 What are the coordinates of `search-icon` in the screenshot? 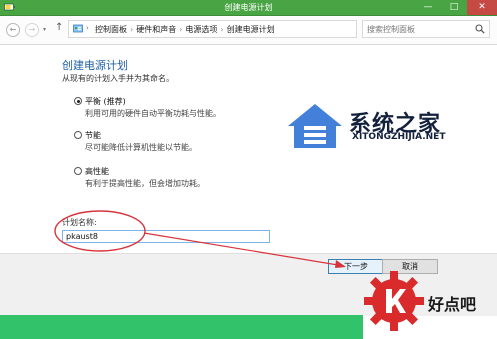 It's located at (480, 29).